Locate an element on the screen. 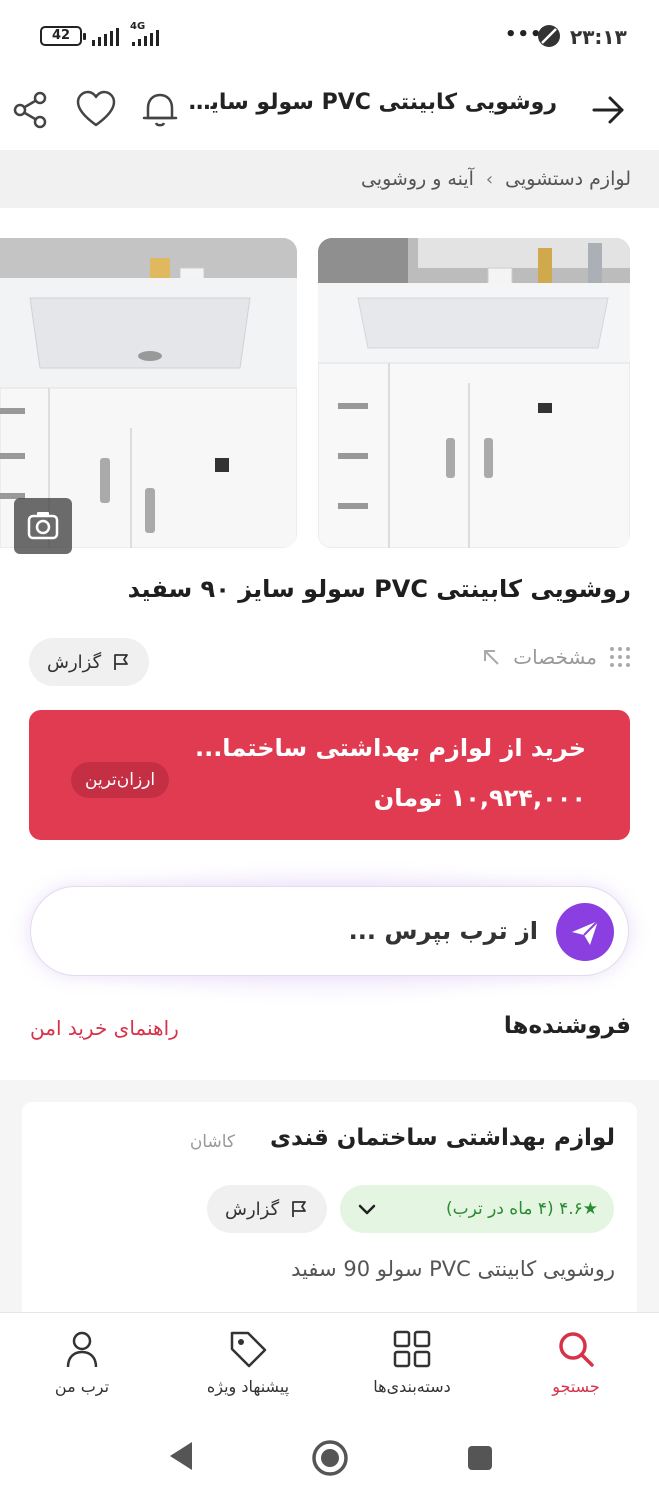 This screenshot has height=1500, width=659. signal-icon is located at coordinates (105, 36).